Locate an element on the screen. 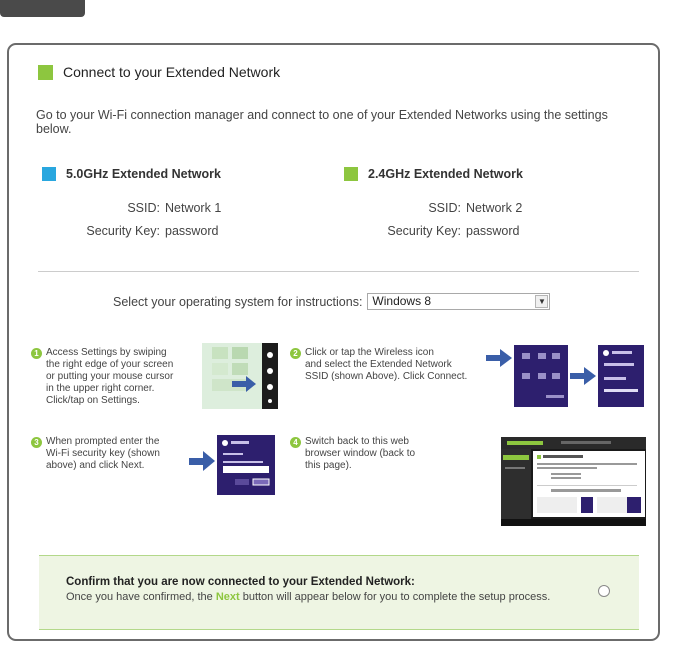 This screenshot has width=673, height=647. heading-row: Connect to your Extended Network is located at coordinates (159, 72).